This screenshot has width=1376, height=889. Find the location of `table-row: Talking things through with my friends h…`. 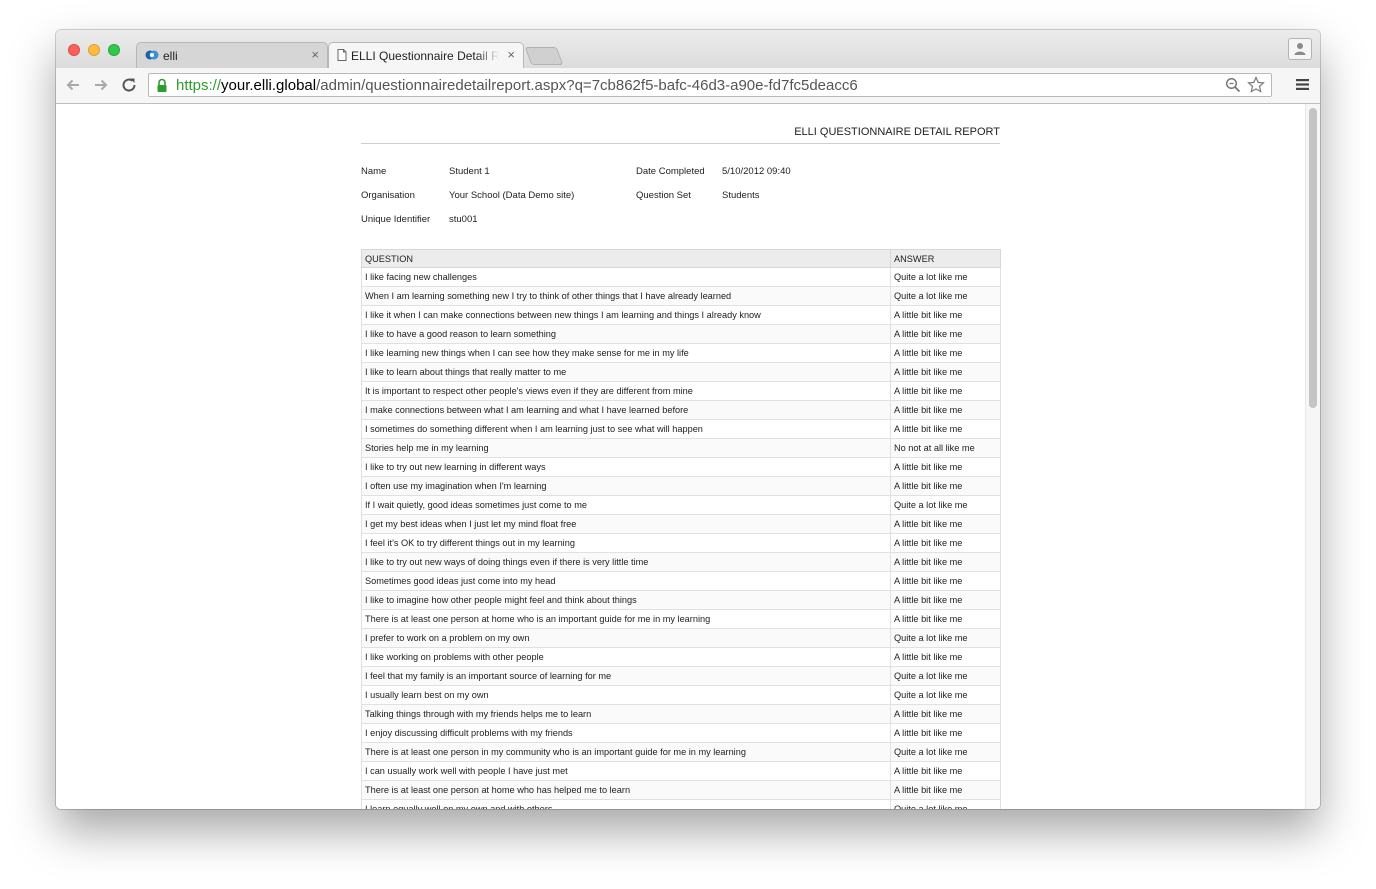

table-row: Talking things through with my friends h… is located at coordinates (681, 714).